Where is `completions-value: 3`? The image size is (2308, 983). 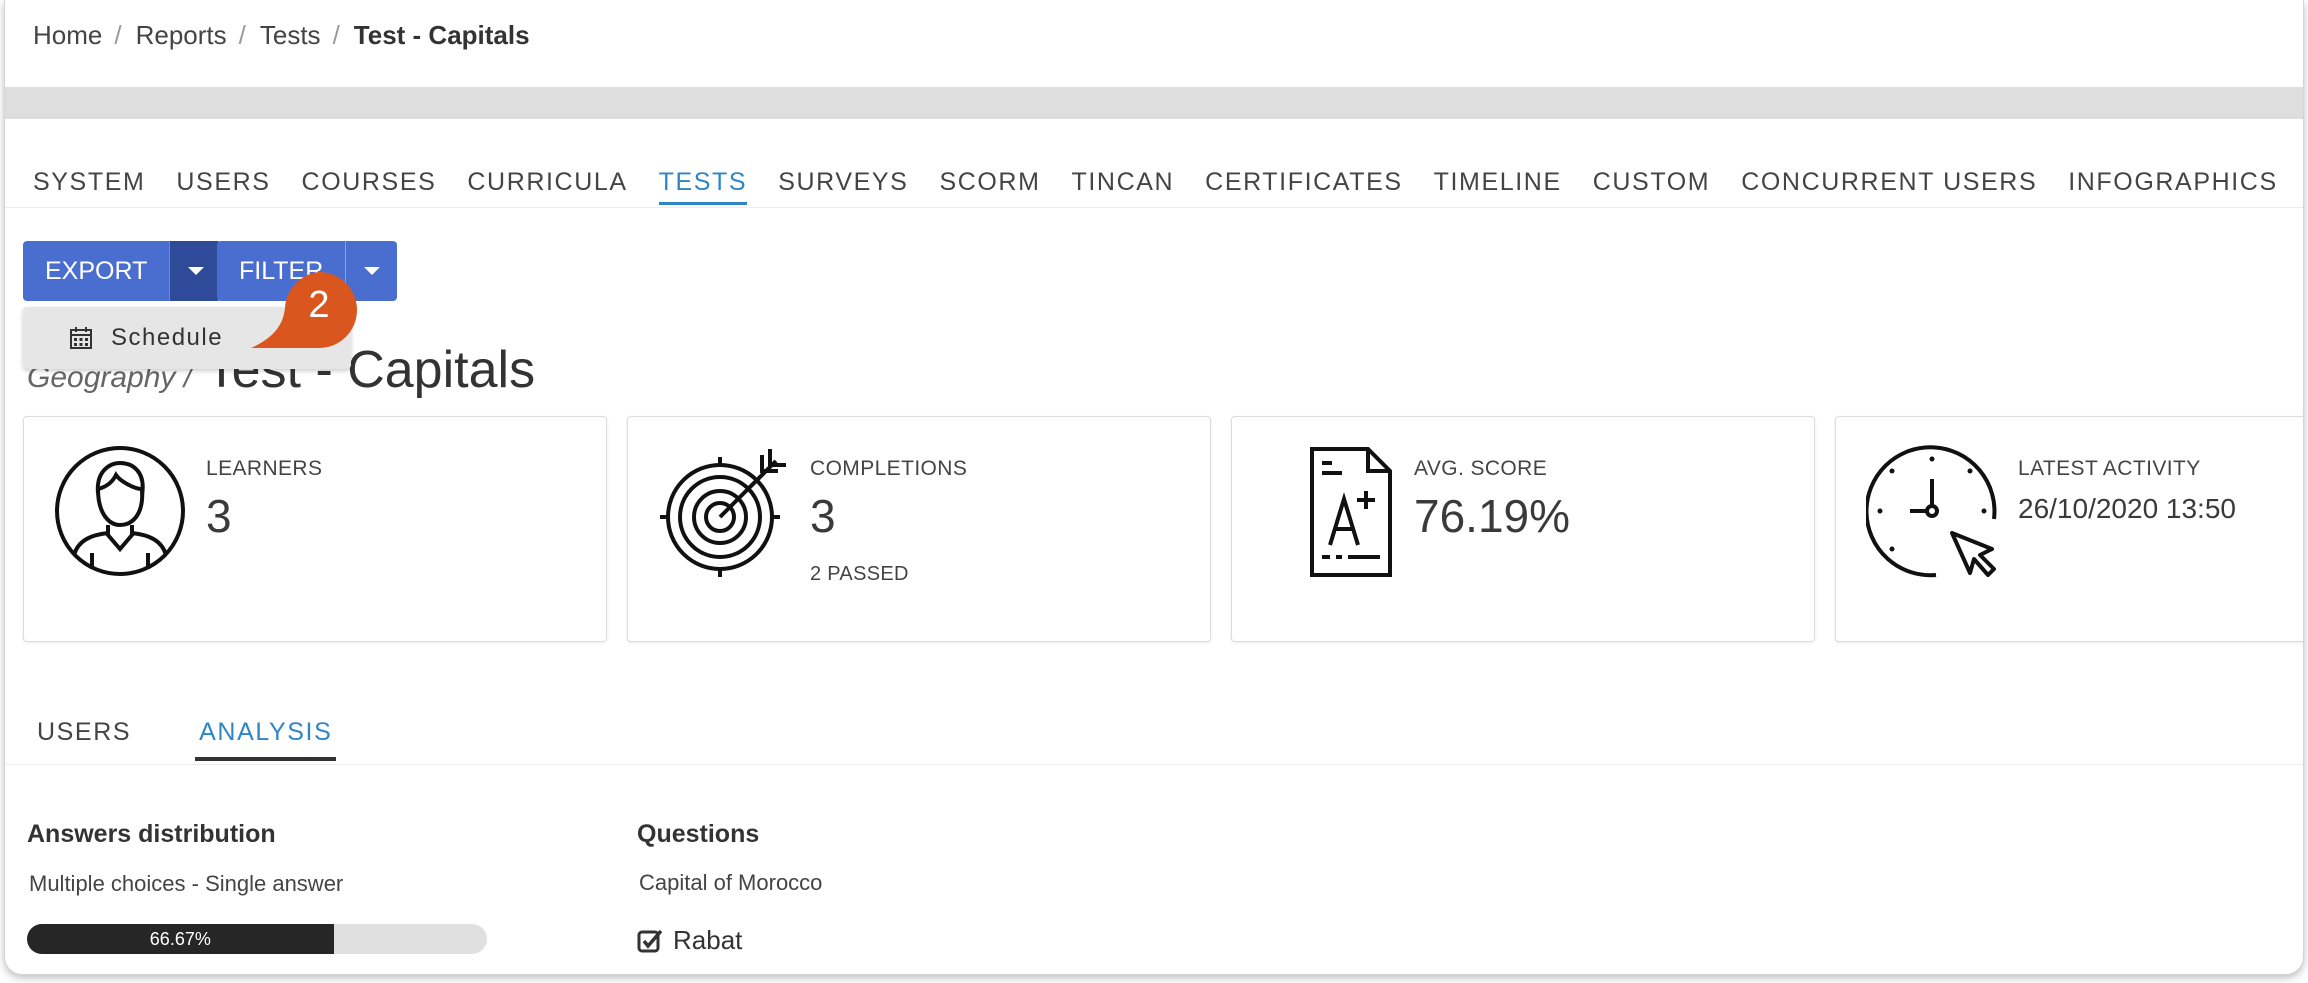
completions-value: 3 is located at coordinates (823, 516).